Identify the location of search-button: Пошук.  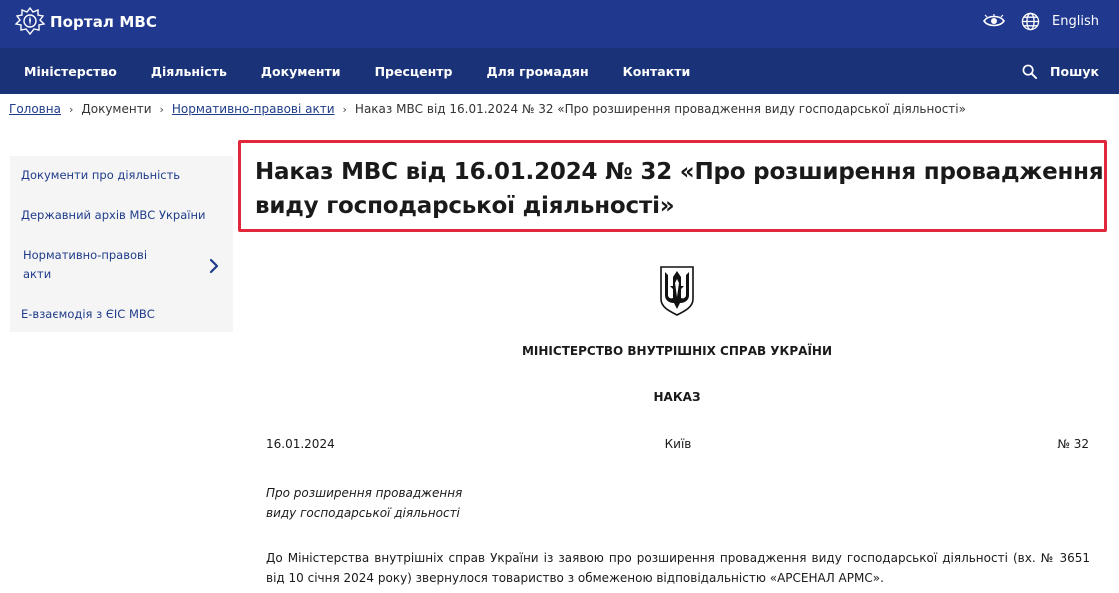
(1060, 71).